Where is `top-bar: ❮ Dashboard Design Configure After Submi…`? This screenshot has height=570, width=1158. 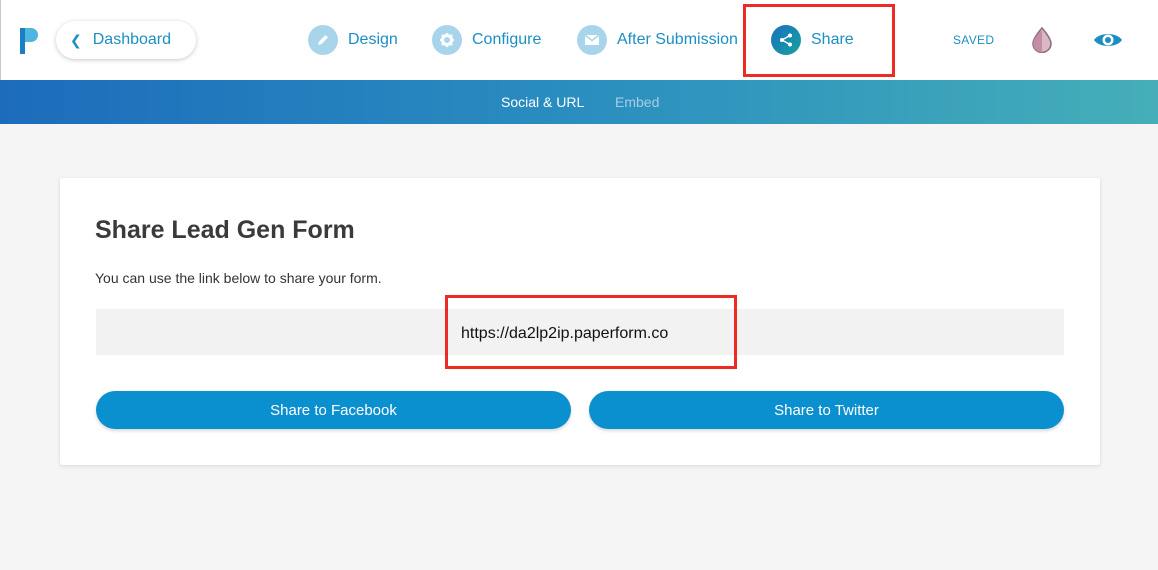
top-bar: ❮ Dashboard Design Configure After Submi… is located at coordinates (579, 40).